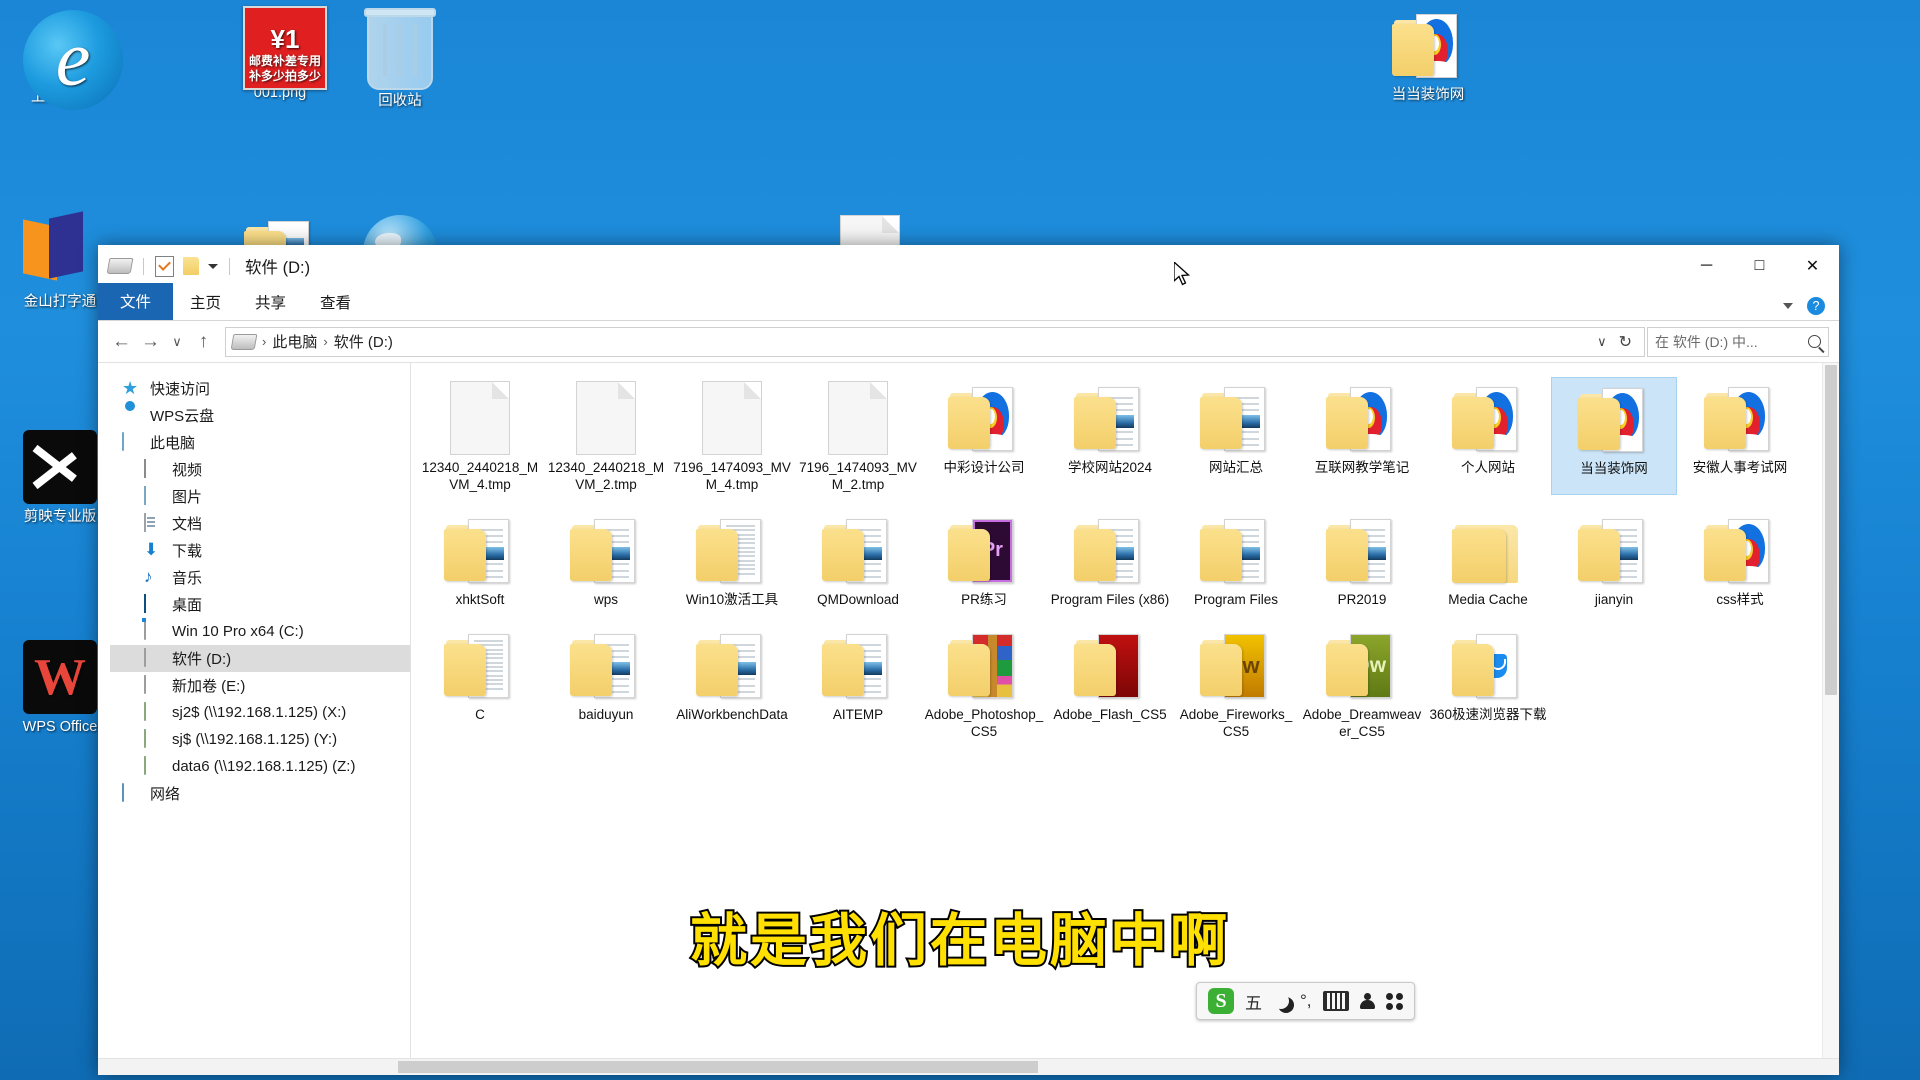 This screenshot has height=1080, width=1920. What do you see at coordinates (1362, 683) in the screenshot?
I see `folder-item: Dw Adobe_Dreamweaver_CS5` at bounding box center [1362, 683].